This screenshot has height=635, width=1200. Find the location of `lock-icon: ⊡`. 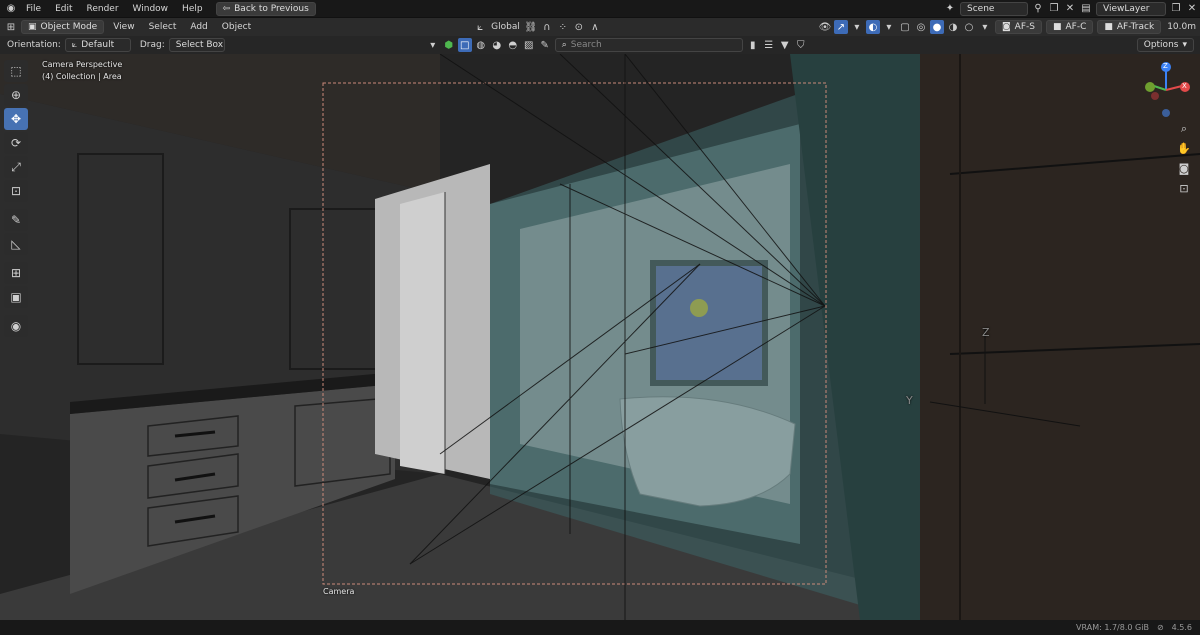

lock-icon: ⊡ is located at coordinates (1184, 188).